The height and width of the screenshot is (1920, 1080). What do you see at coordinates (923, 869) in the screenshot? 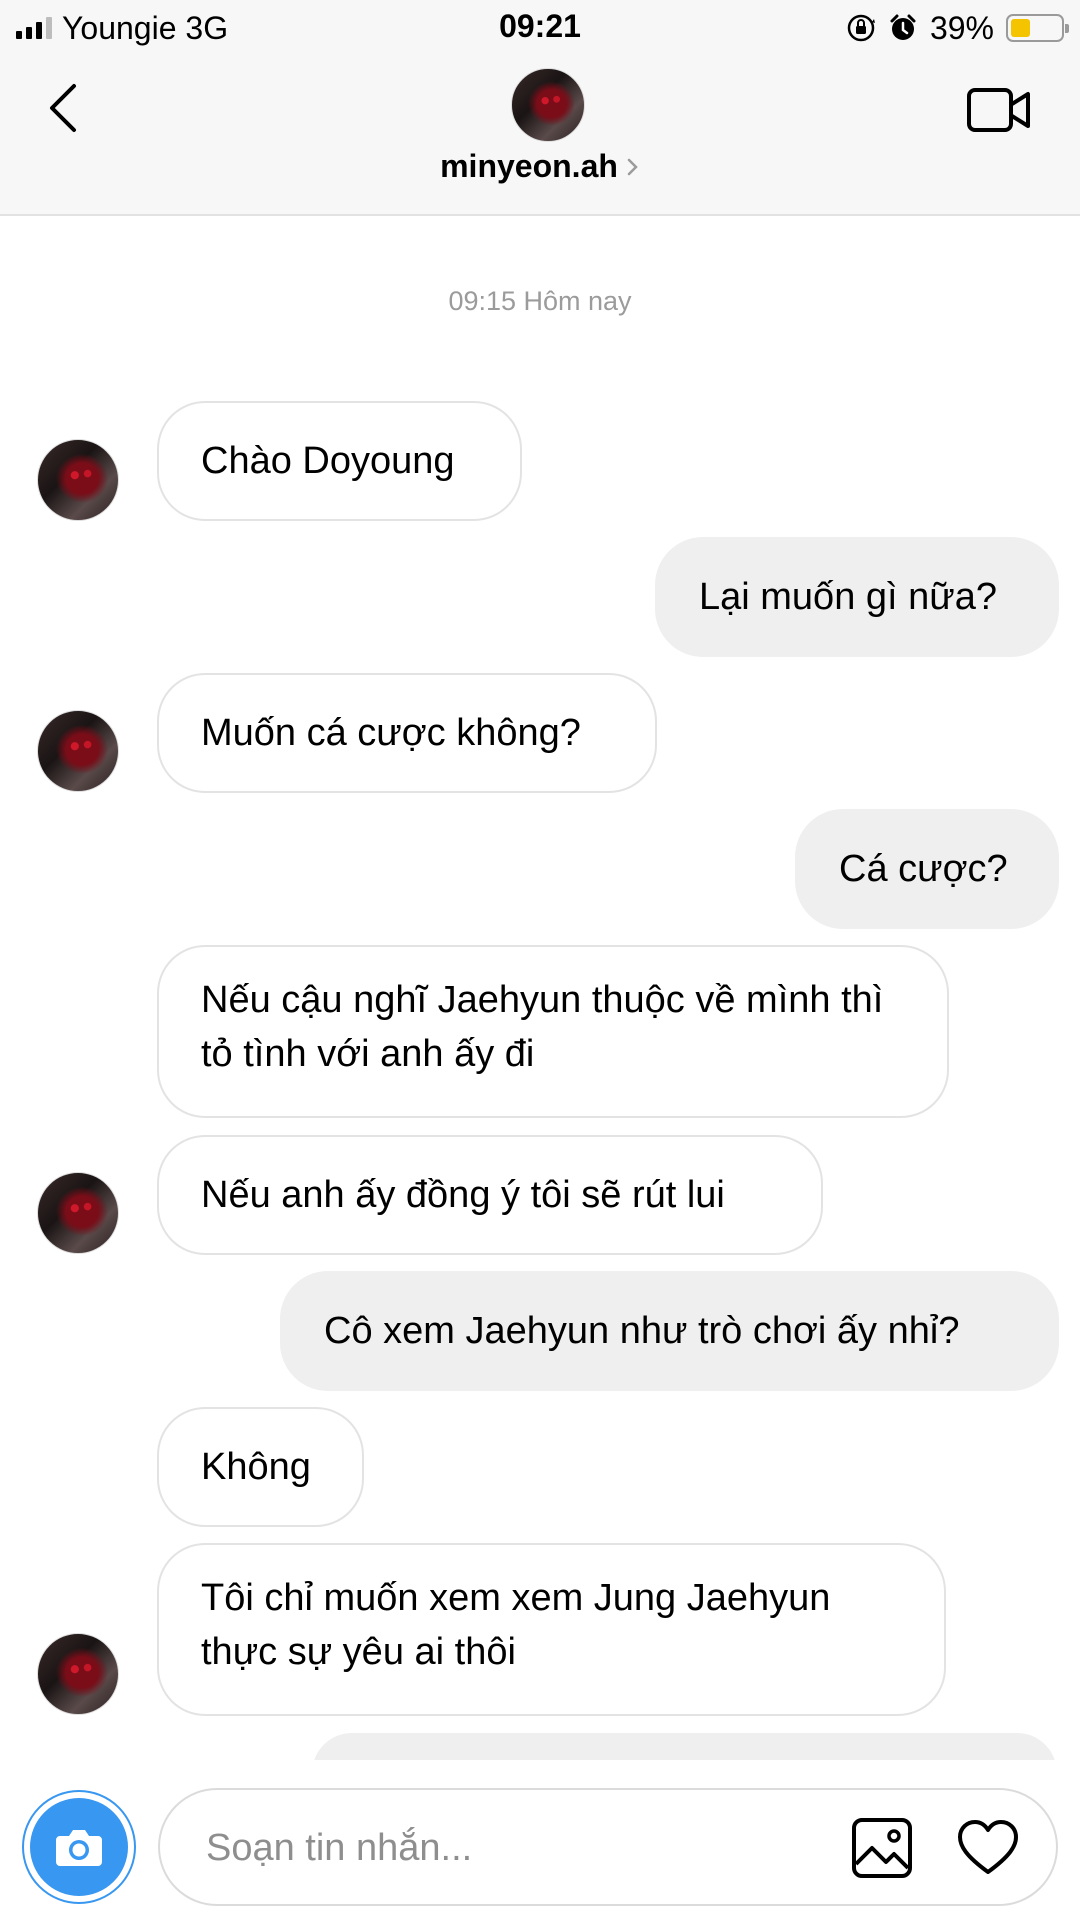
I see `message-text: Cá cược?` at bounding box center [923, 869].